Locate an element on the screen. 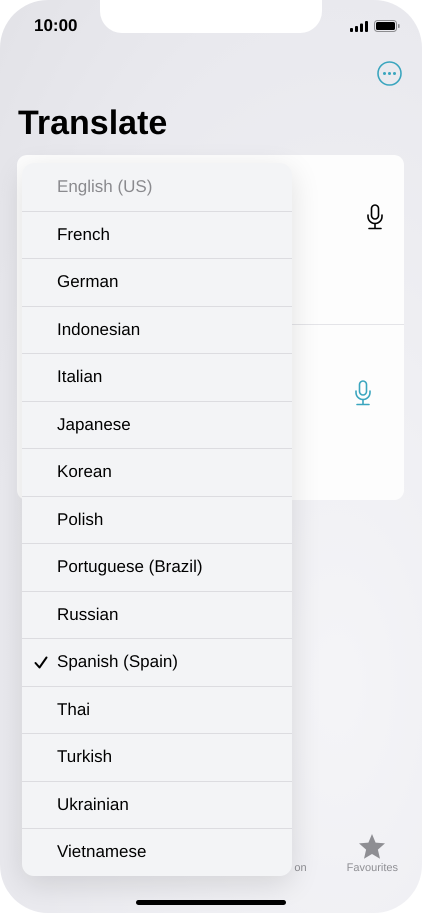 The height and width of the screenshot is (913, 422). microphone-icon is located at coordinates (375, 217).